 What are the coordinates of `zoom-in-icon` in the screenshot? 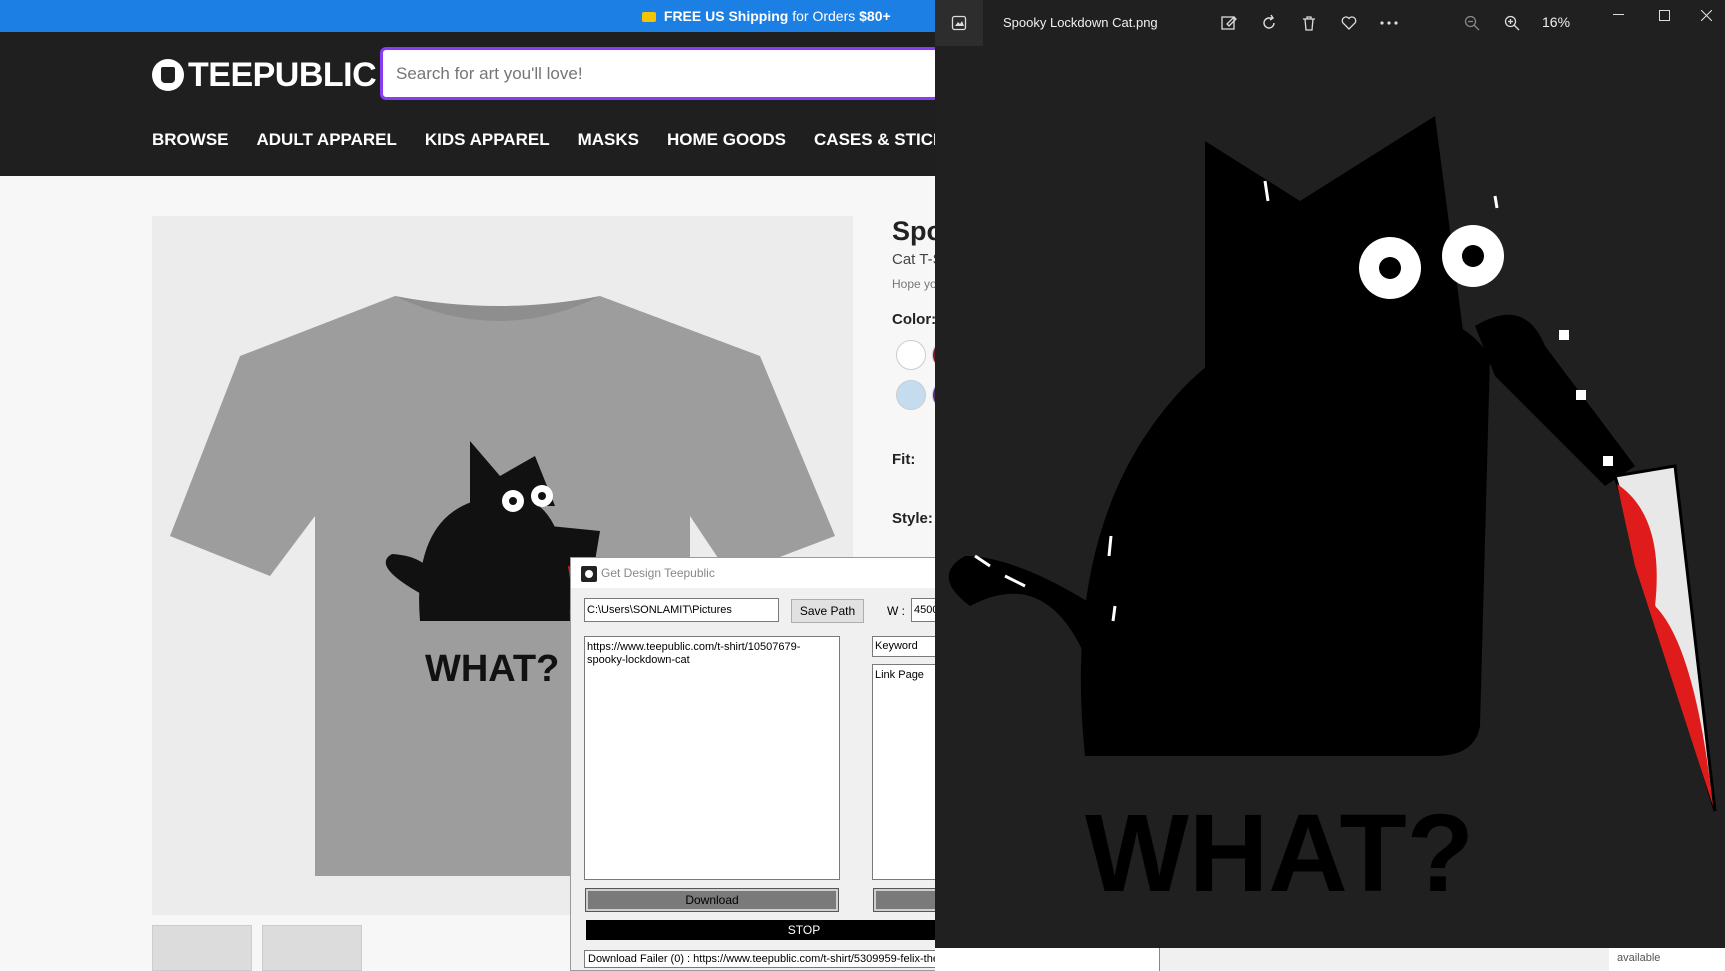 It's located at (1512, 23).